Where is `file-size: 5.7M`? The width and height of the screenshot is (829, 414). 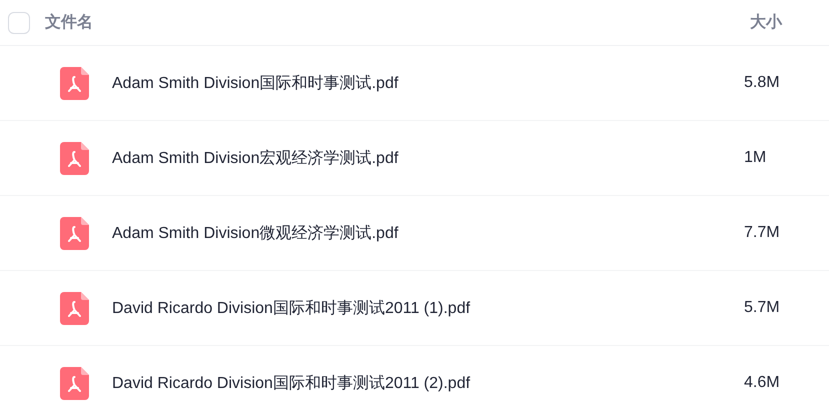 file-size: 5.7M is located at coordinates (762, 308).